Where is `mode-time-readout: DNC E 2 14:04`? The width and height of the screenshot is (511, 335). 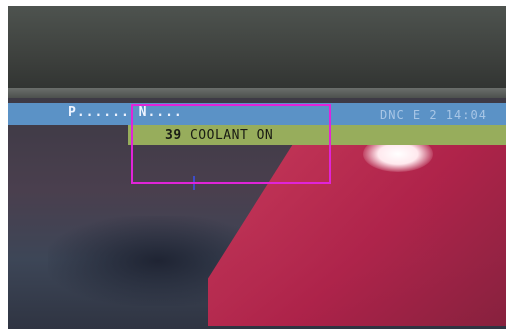
mode-time-readout: DNC E 2 14:04 is located at coordinates (433, 115).